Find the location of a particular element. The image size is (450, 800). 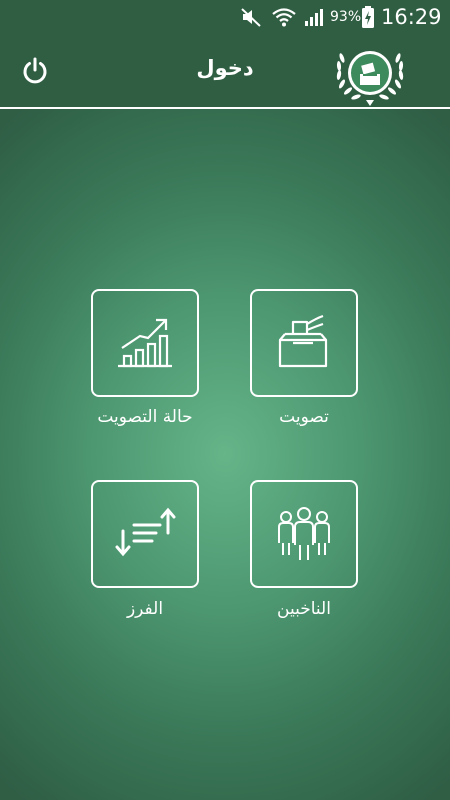

signal-icon is located at coordinates (314, 17).